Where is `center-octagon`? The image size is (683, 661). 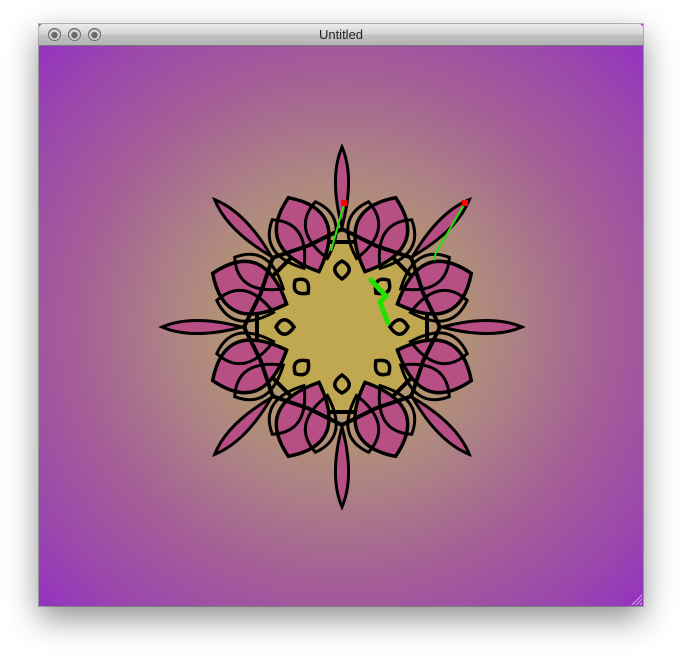 center-octagon is located at coordinates (342, 327).